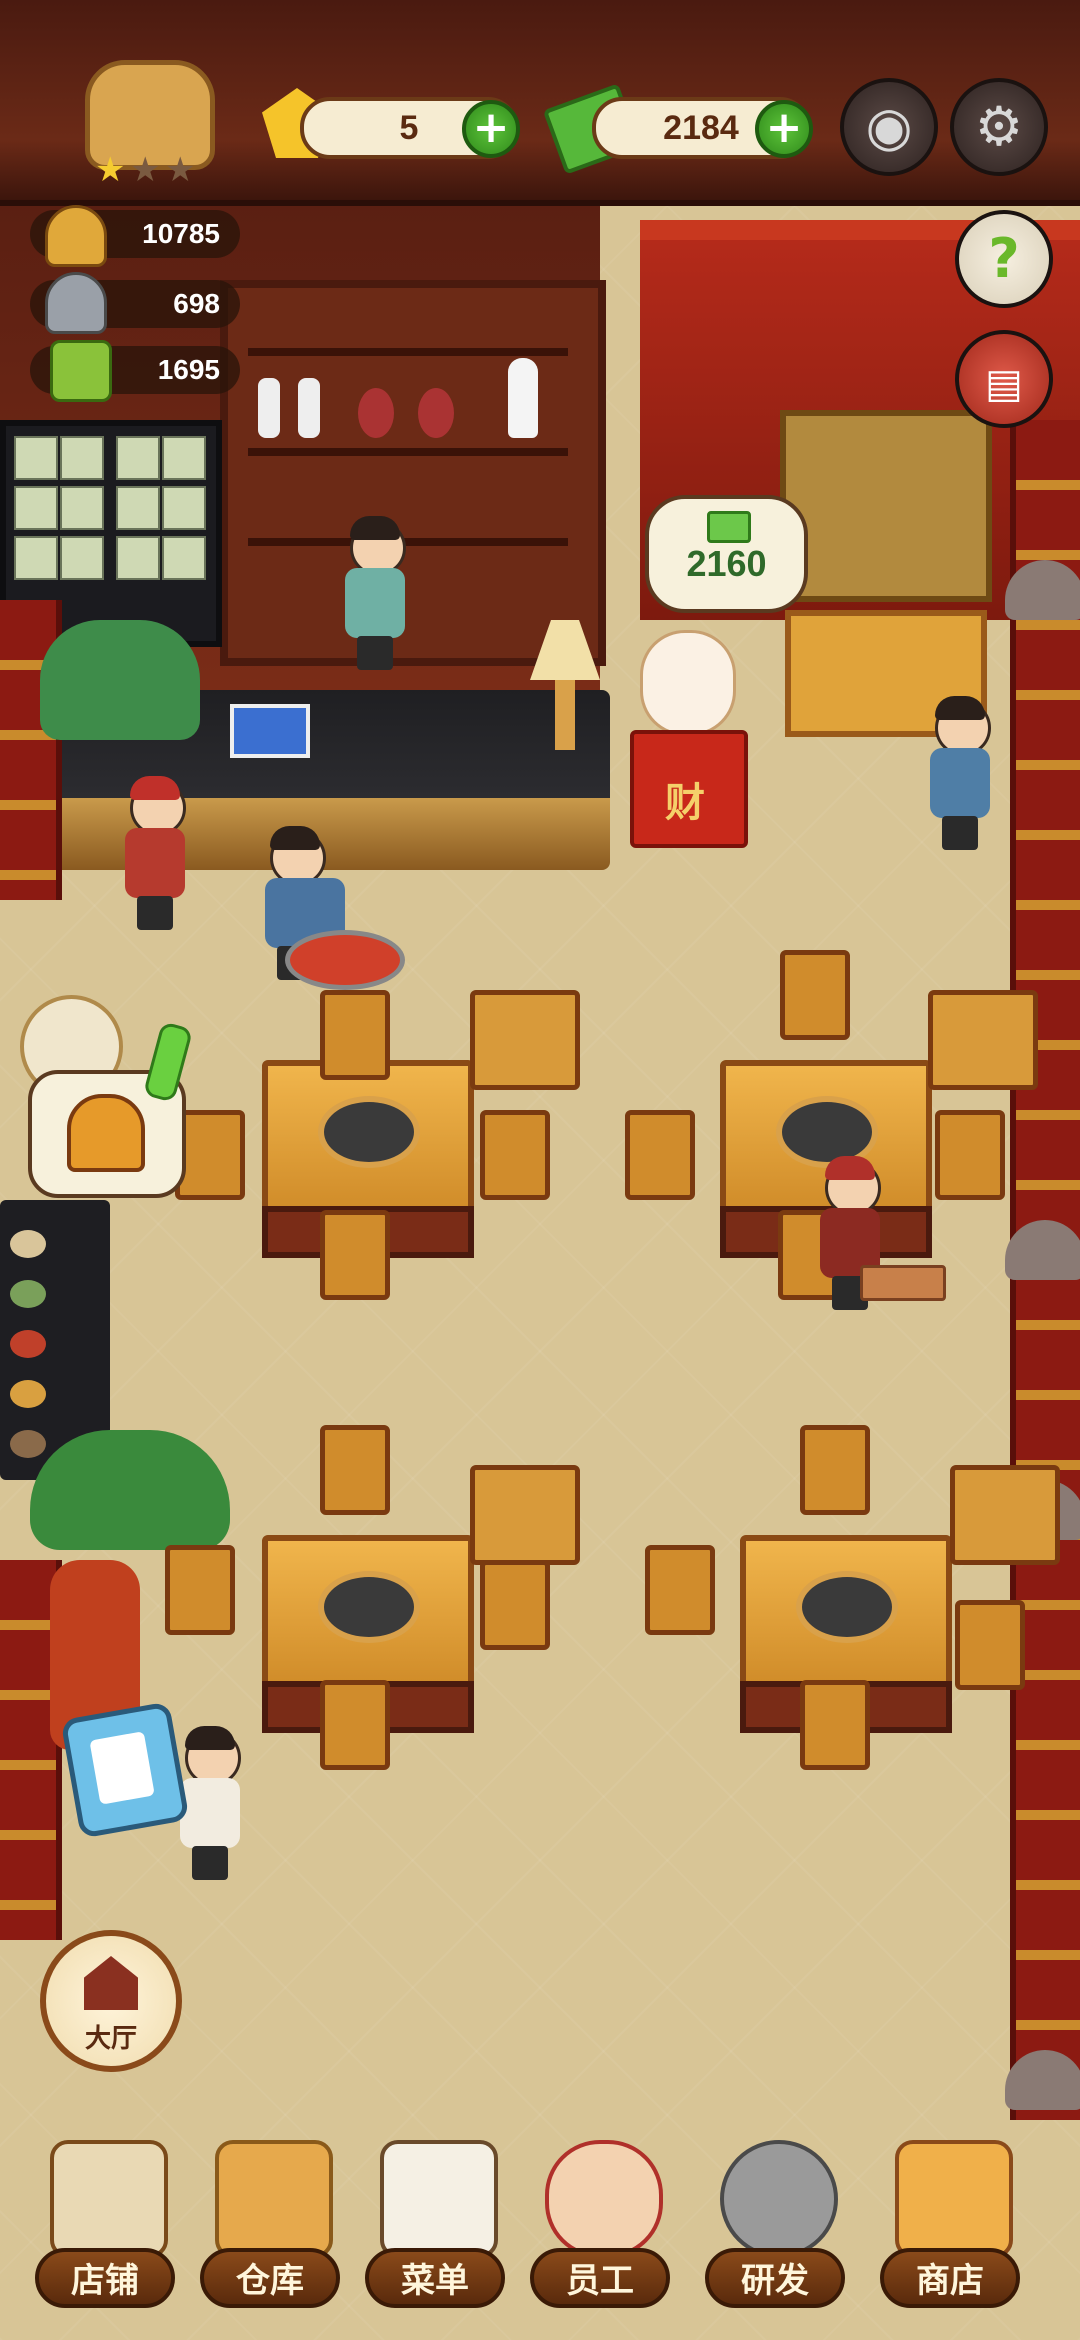  Describe the element at coordinates (1004, 384) in the screenshot. I see `notebook-icon: ▤` at that location.